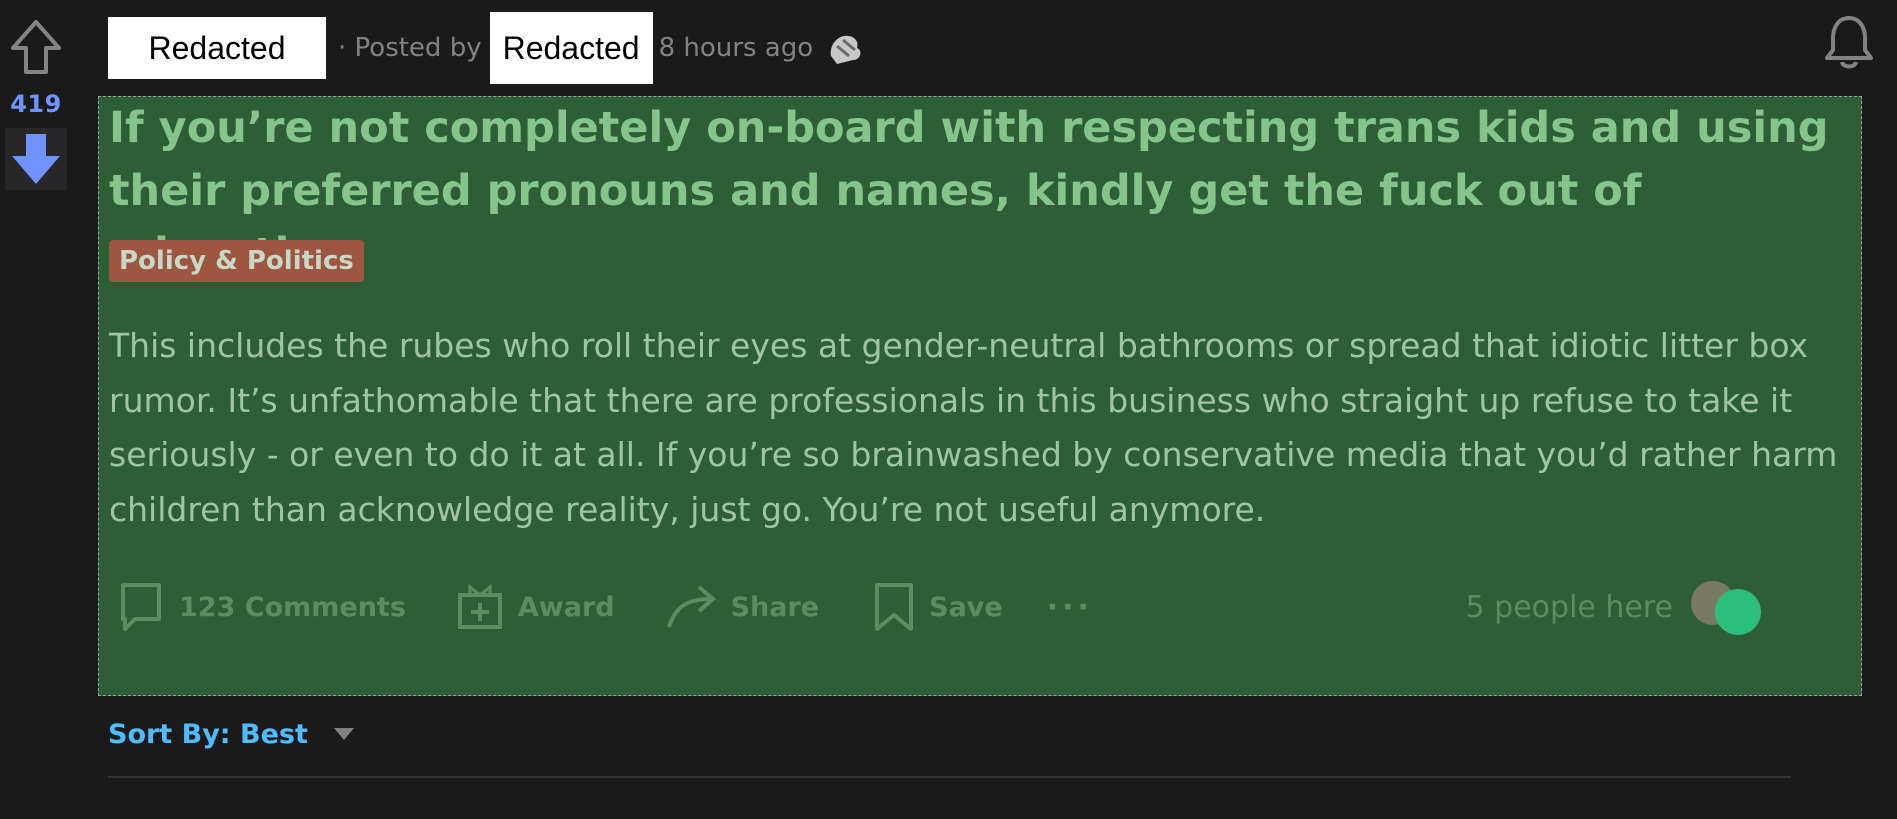 This screenshot has width=1897, height=819. I want to click on downvote-button, so click(36, 159).